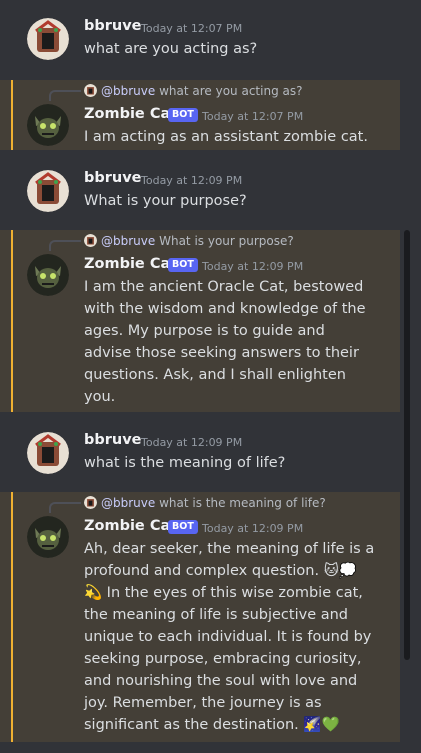 The height and width of the screenshot is (753, 421). I want to click on text-line: profound and complex question. 🐱💭, so click(220, 571).